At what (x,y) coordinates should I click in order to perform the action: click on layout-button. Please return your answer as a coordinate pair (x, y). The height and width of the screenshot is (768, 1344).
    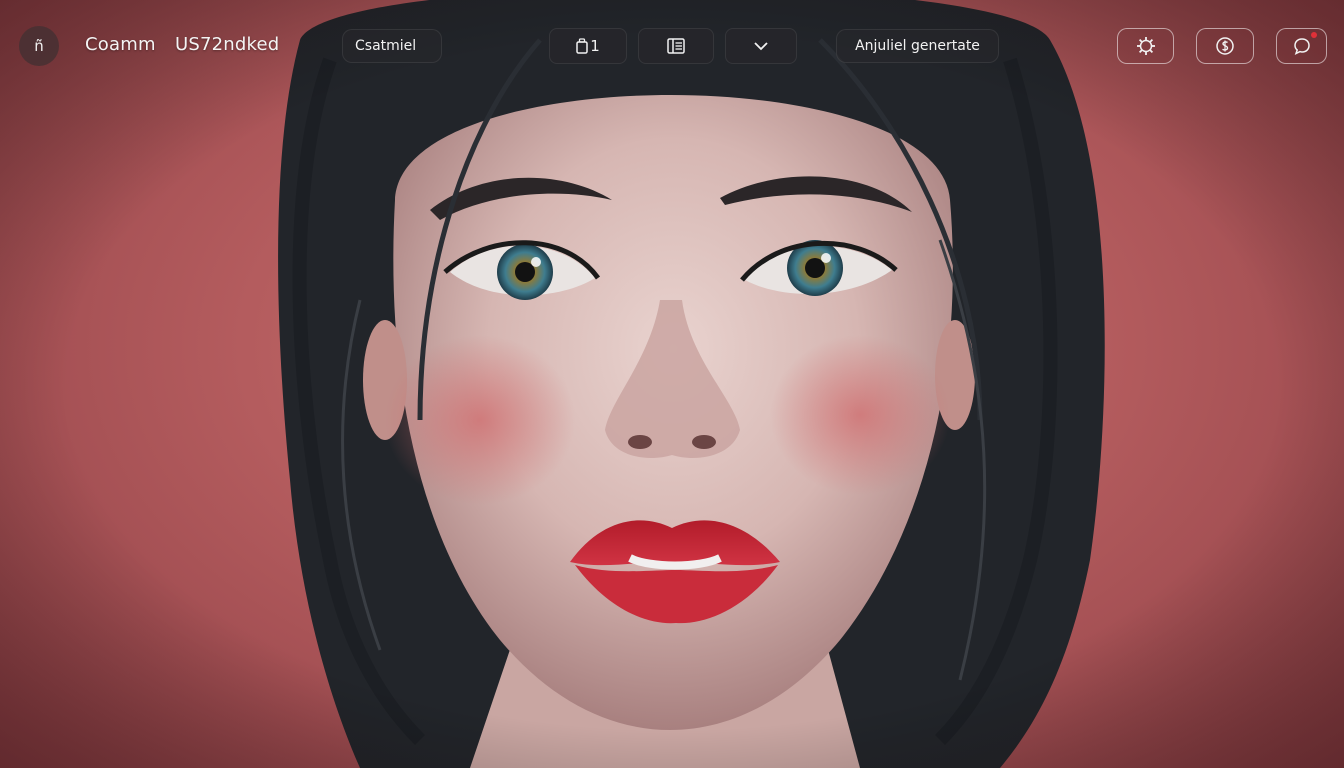
    Looking at the image, I should click on (676, 46).